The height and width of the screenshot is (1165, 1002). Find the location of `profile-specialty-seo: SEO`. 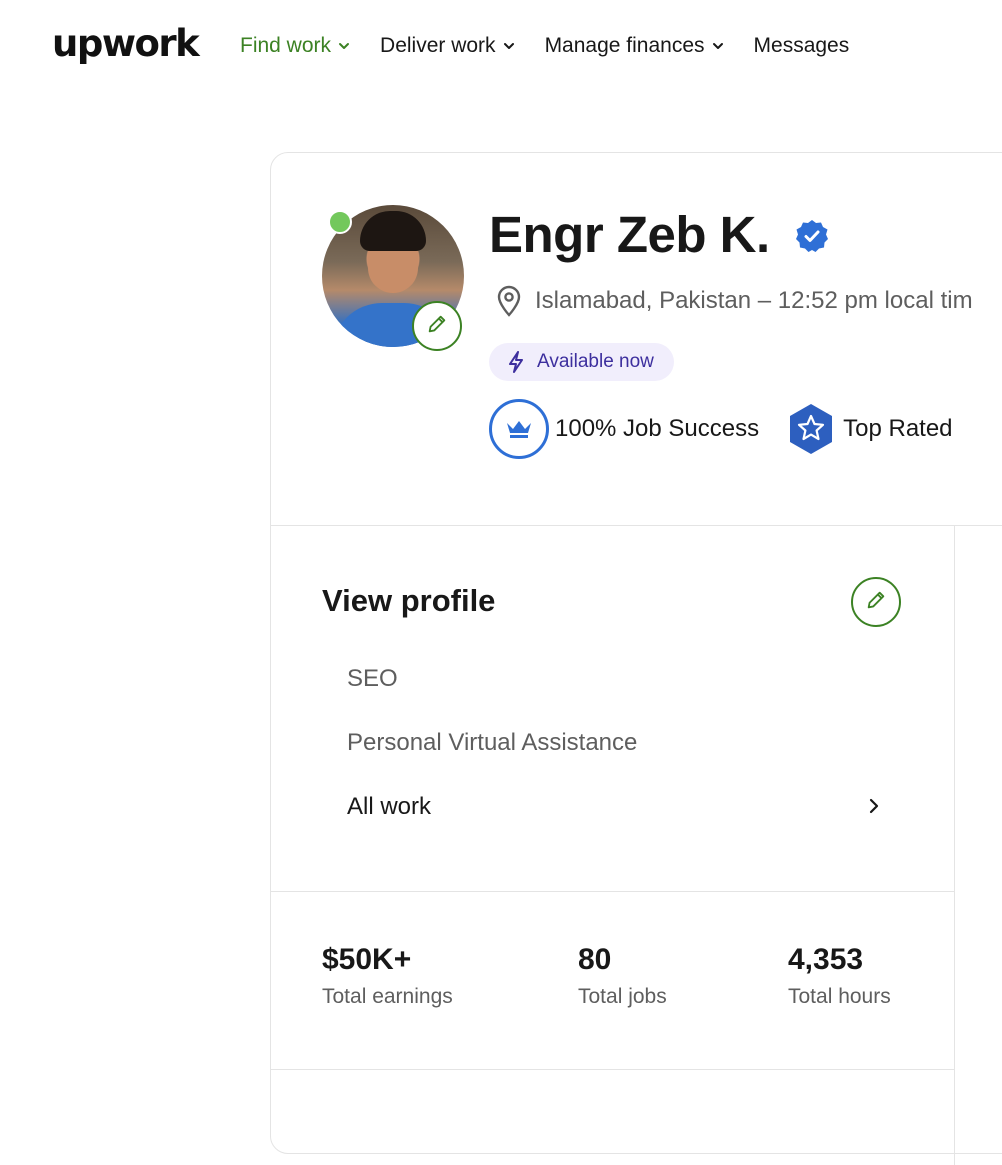

profile-specialty-seo: SEO is located at coordinates (372, 679).